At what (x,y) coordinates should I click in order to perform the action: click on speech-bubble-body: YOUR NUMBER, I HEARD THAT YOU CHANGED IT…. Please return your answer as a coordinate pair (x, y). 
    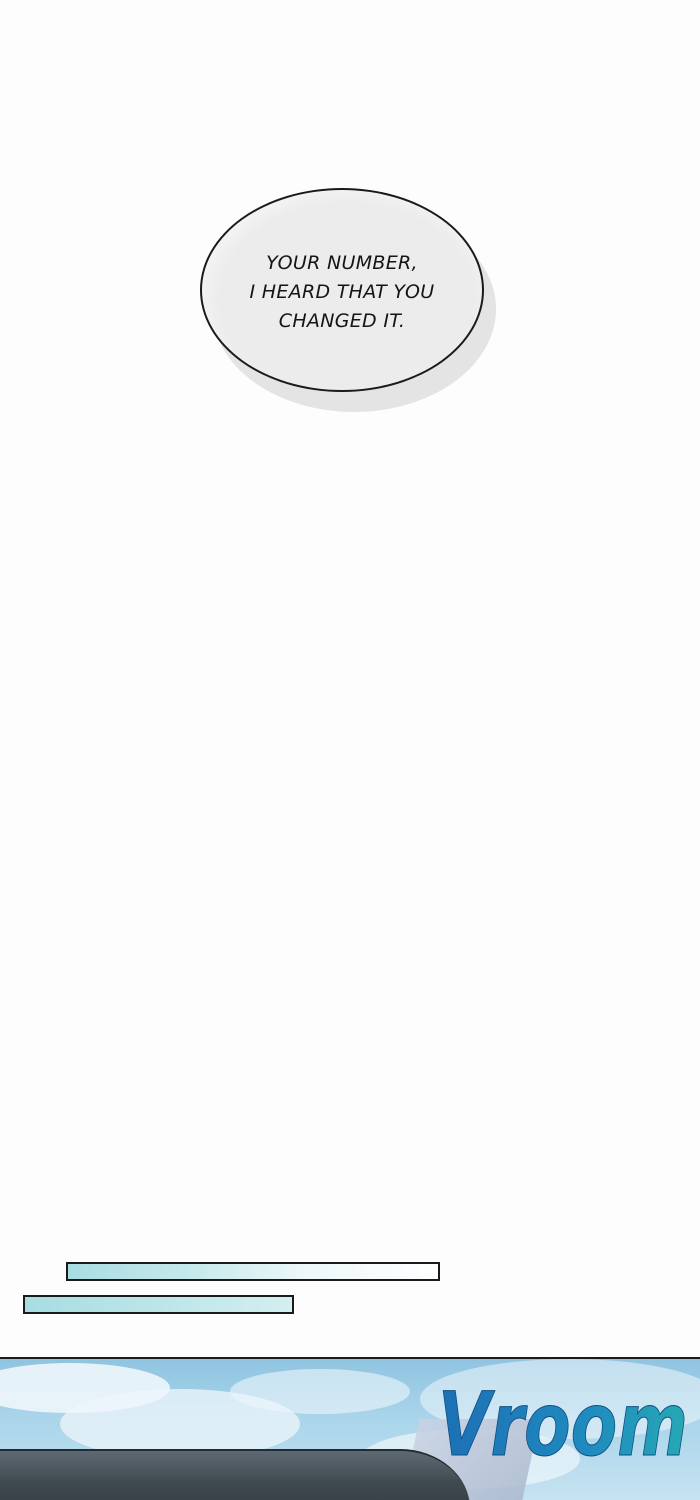
    Looking at the image, I should click on (342, 290).